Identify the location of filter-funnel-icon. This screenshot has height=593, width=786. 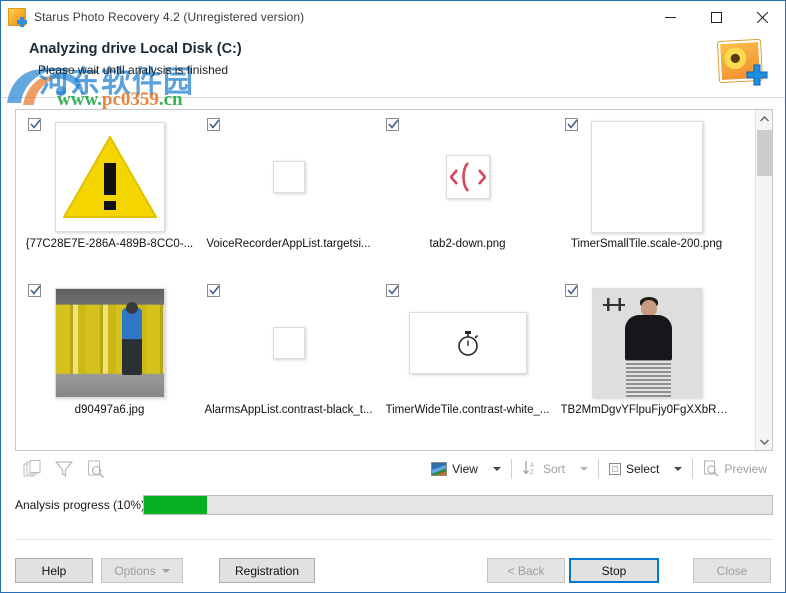
(64, 469).